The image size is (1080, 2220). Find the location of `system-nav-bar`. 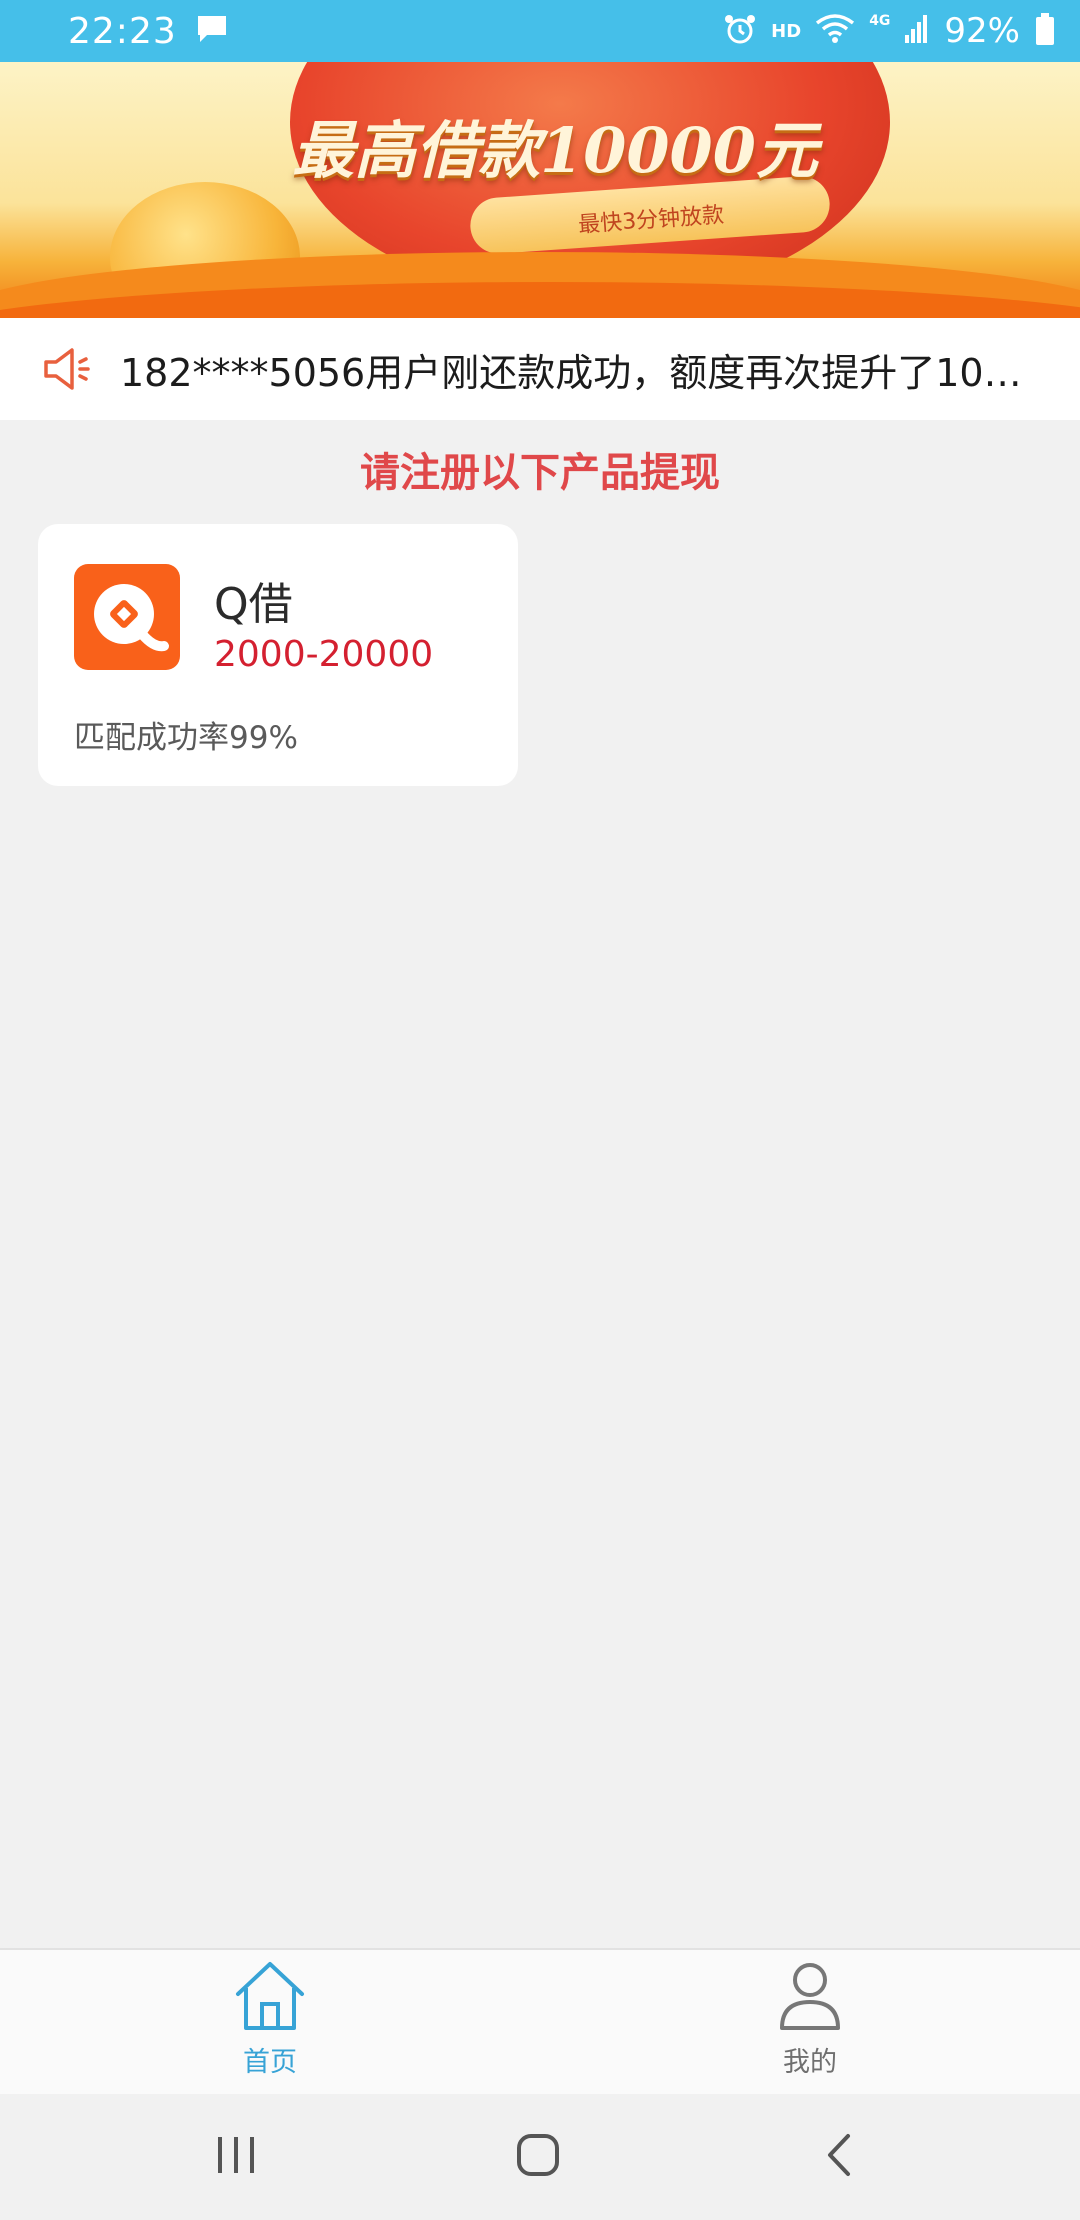

system-nav-bar is located at coordinates (540, 2157).